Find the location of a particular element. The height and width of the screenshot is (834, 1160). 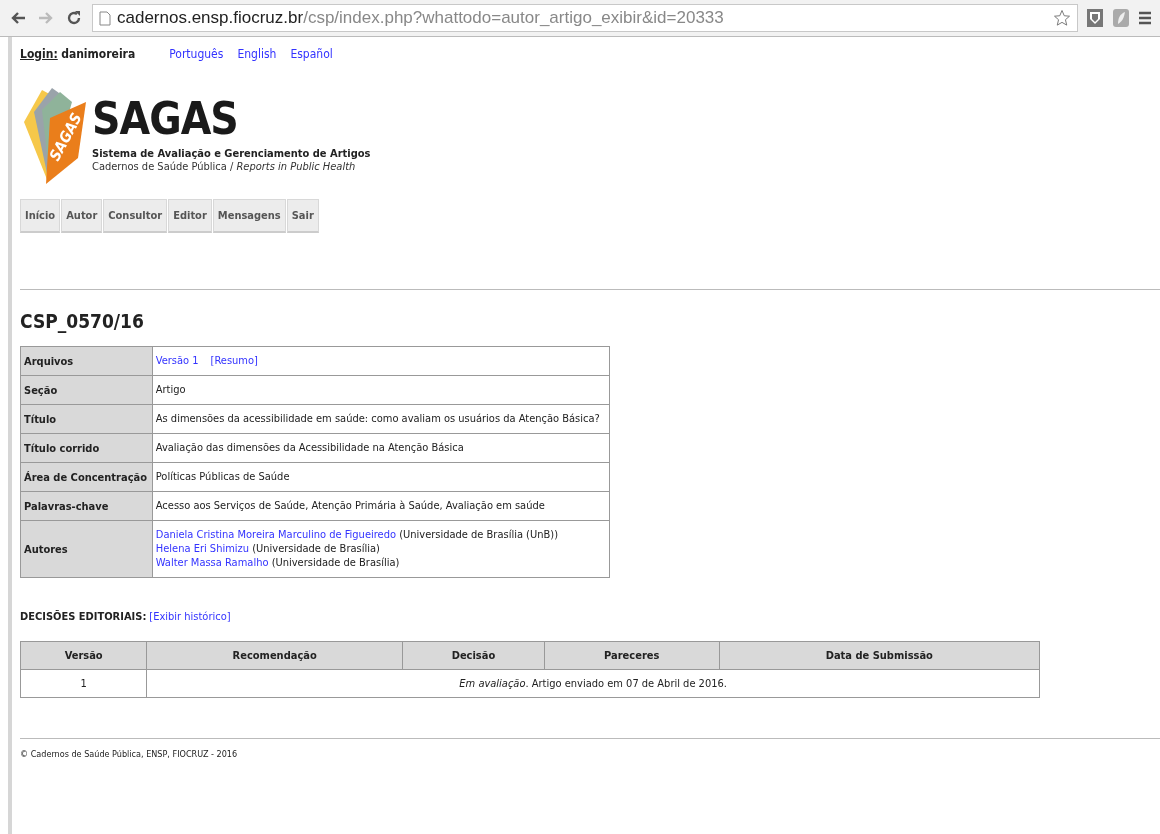

column-header: Decisão is located at coordinates (473, 655).